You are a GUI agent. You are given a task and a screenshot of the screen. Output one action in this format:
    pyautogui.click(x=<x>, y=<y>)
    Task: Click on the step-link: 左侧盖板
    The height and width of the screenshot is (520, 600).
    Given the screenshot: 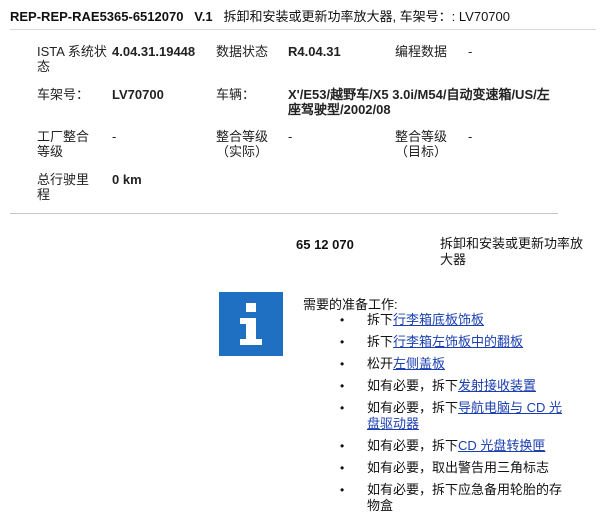 What is the action you would take?
    pyautogui.click(x=419, y=363)
    